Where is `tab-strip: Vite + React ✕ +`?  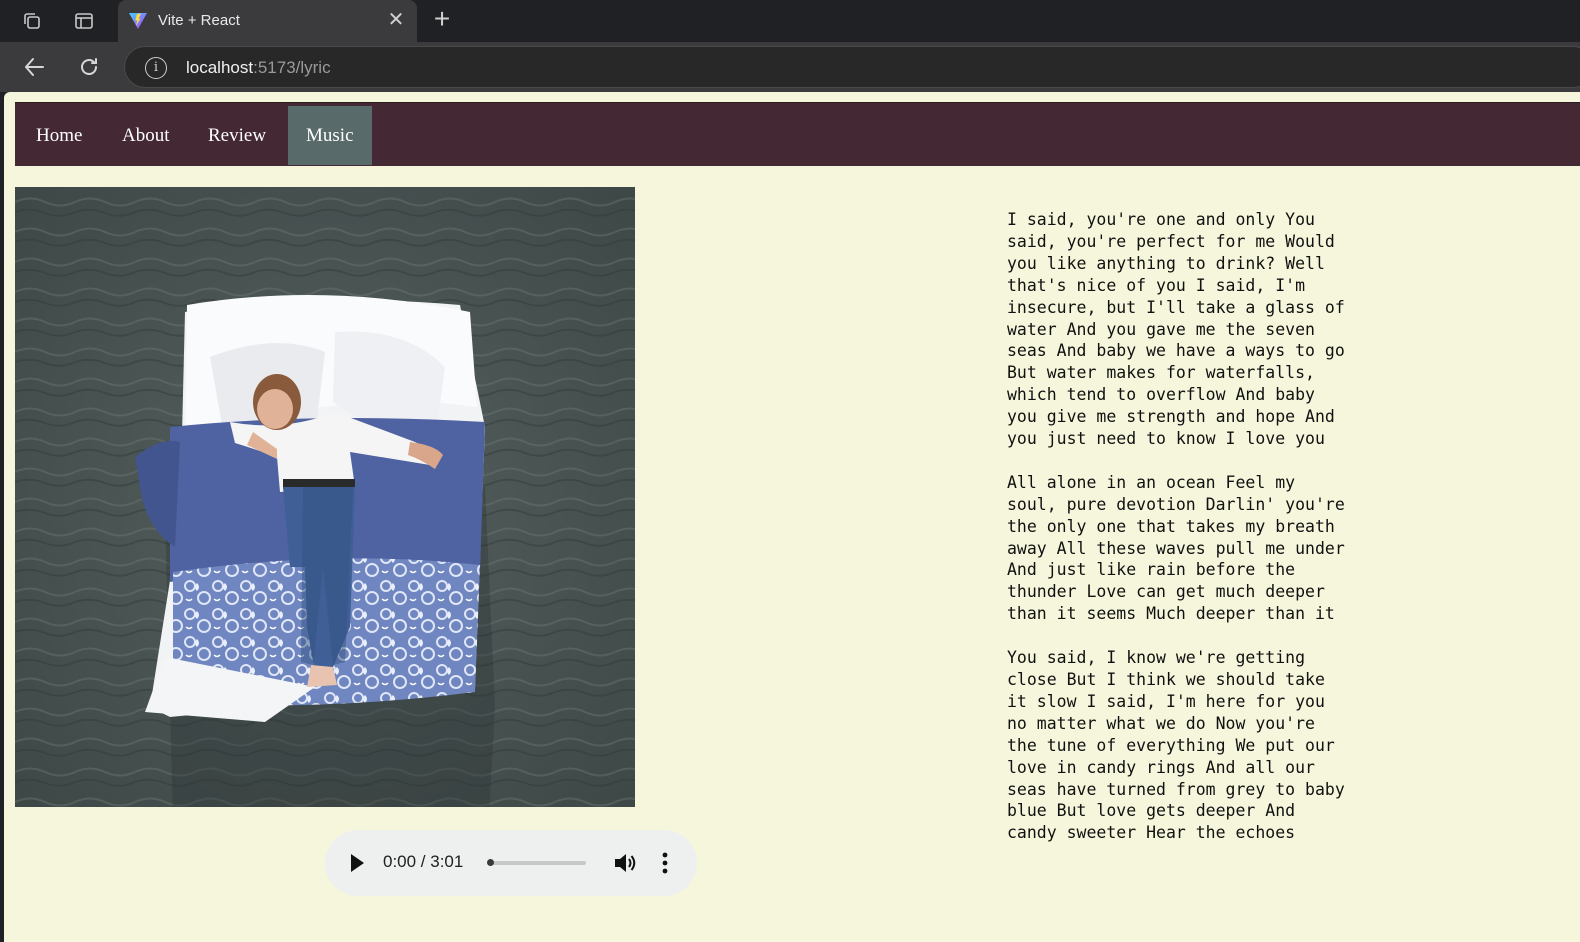 tab-strip: Vite + React ✕ + is located at coordinates (790, 21).